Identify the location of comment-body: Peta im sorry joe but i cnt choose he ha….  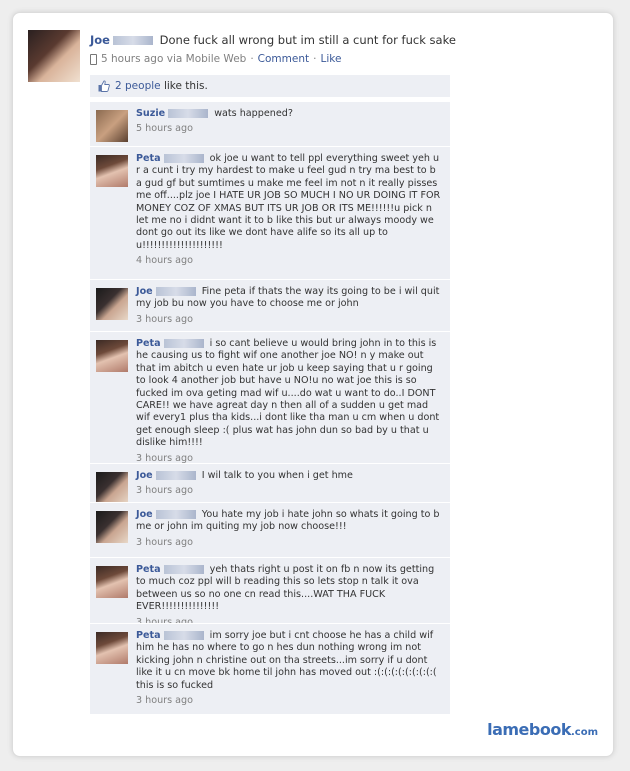
(290, 668).